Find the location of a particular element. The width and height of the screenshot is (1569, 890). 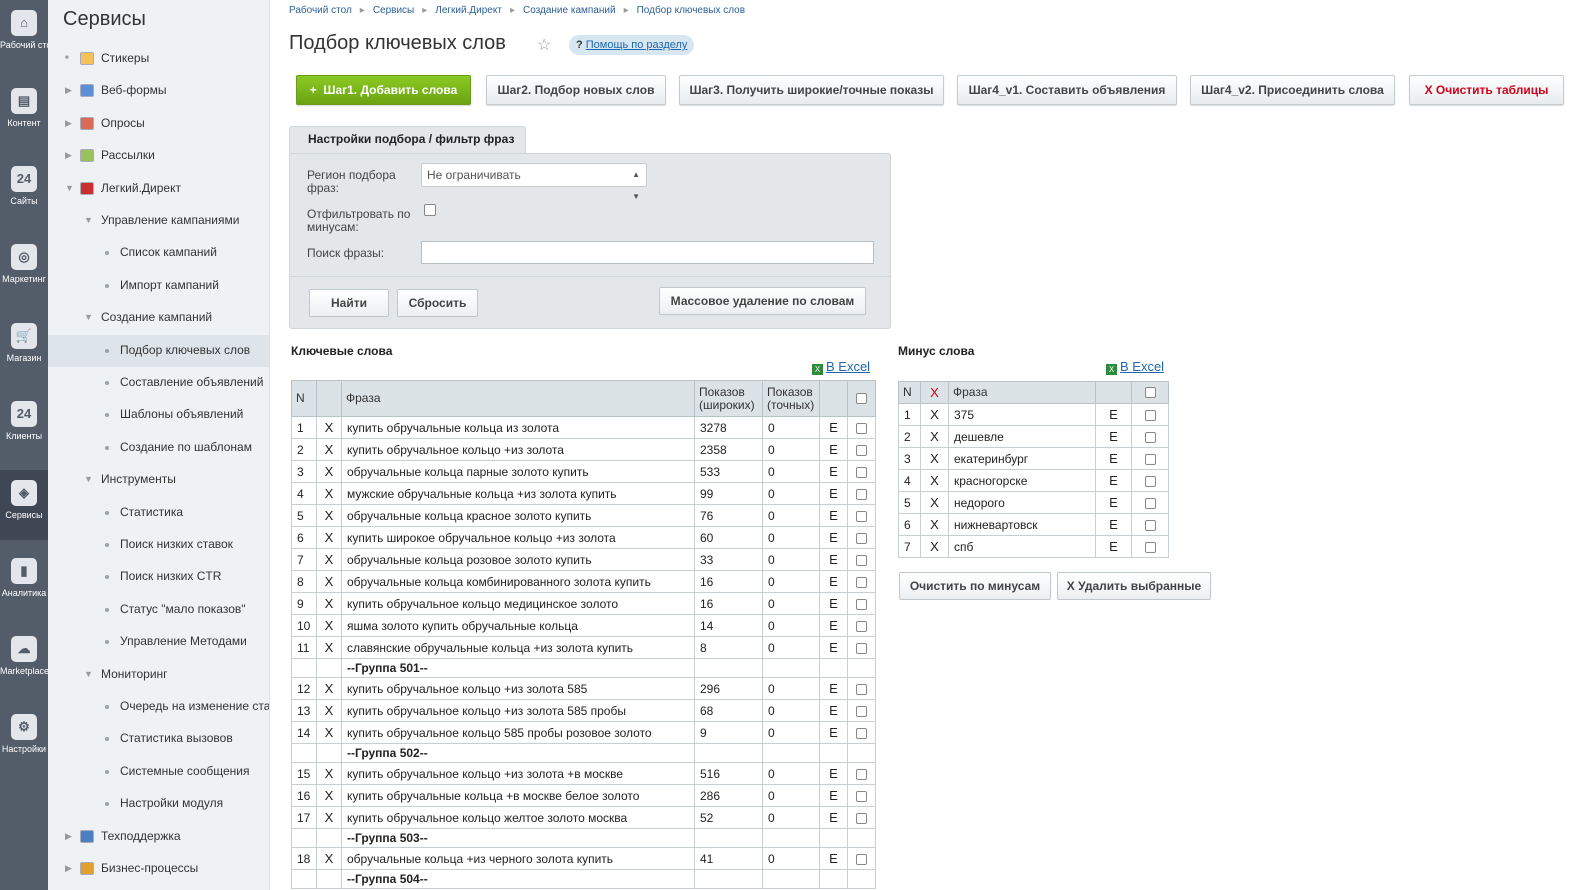

mass-delete-button: Массовое удаление по словам is located at coordinates (762, 301).